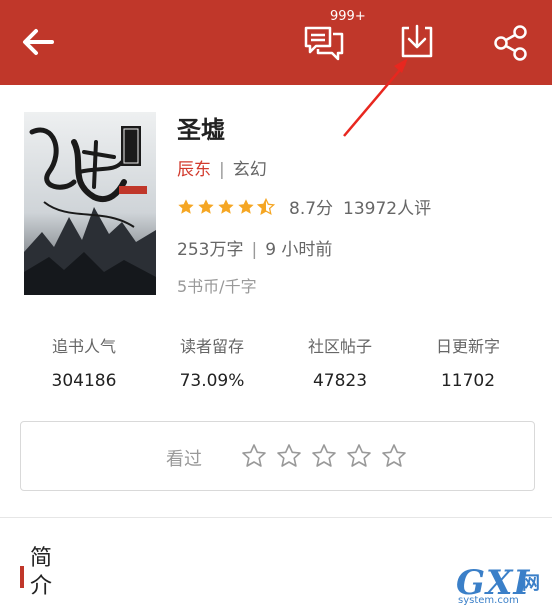 This screenshot has width=552, height=608. I want to click on stat-label: 读者留存, so click(211, 346).